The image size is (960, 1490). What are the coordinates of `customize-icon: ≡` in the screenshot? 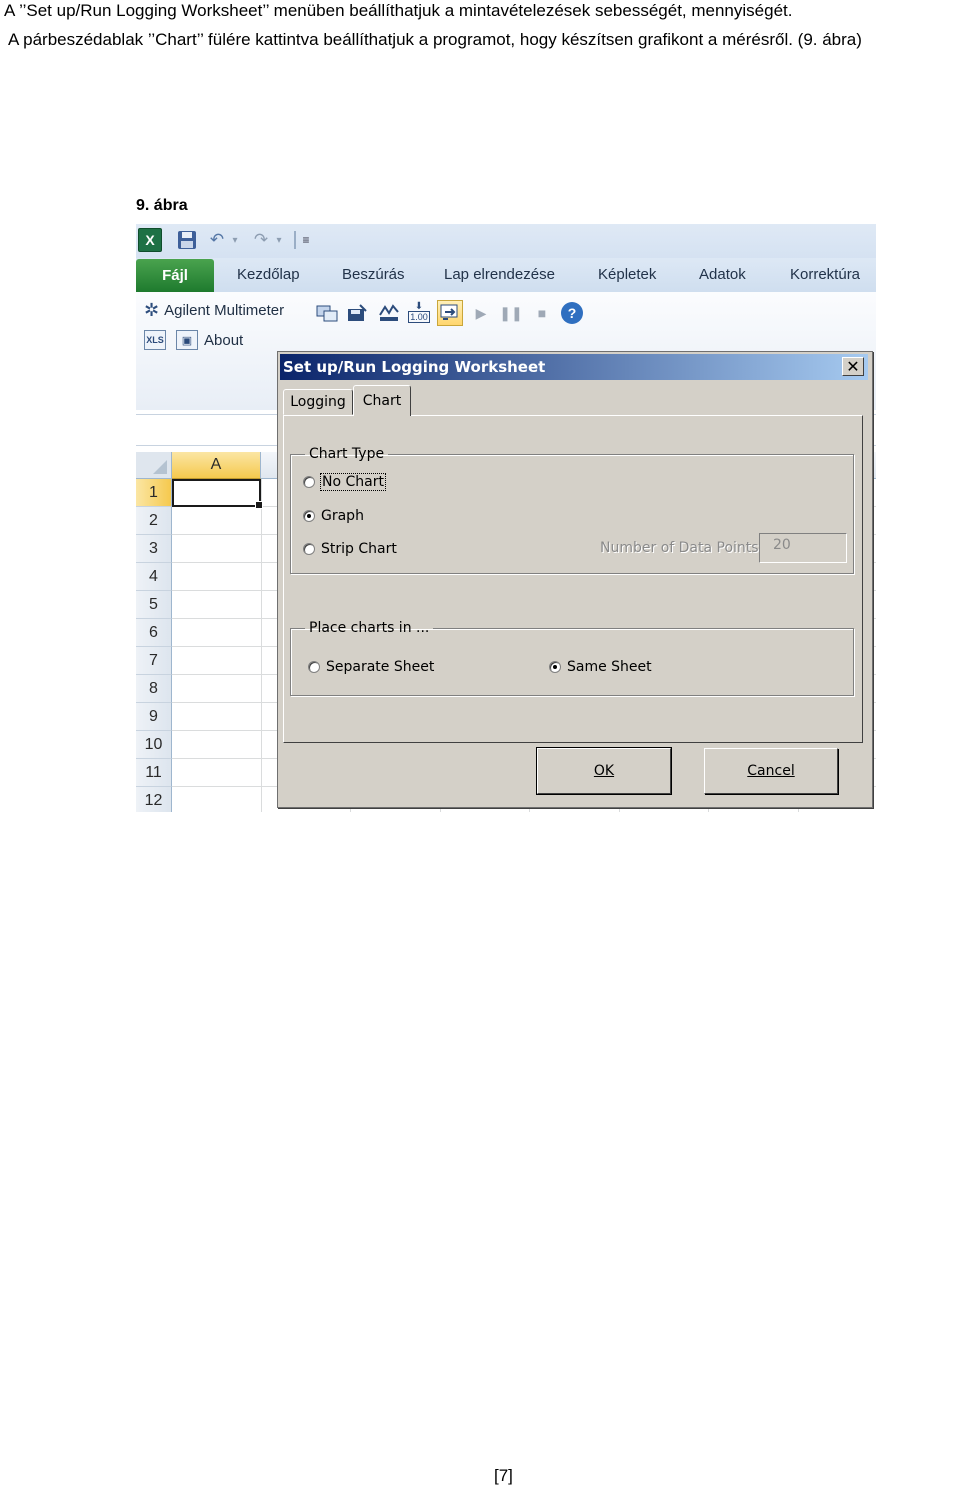 It's located at (306, 240).